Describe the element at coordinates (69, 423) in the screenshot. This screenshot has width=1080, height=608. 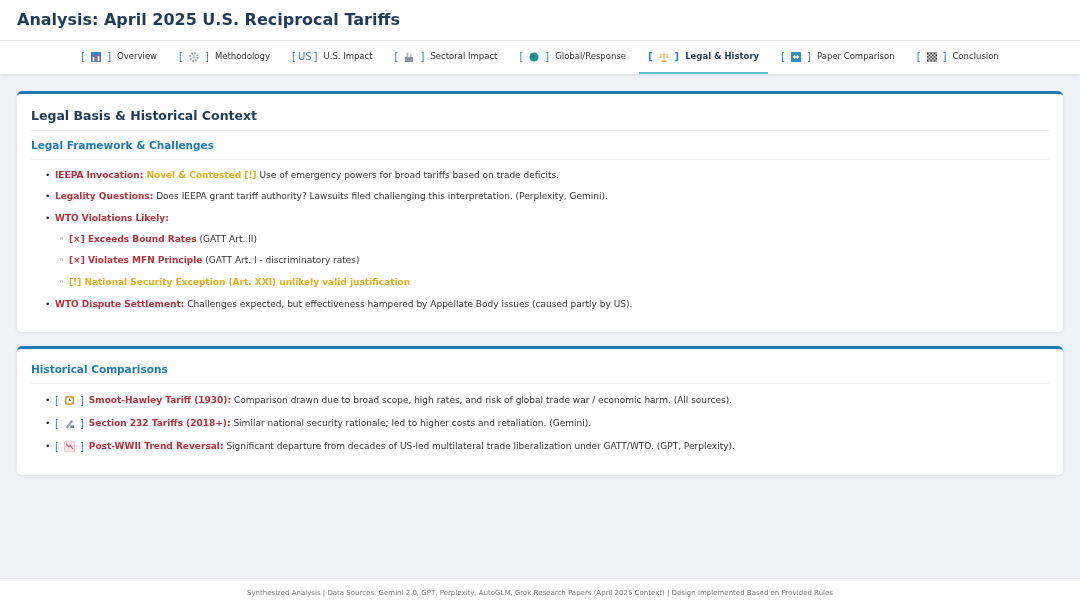
I see `steel-beam-icon` at that location.